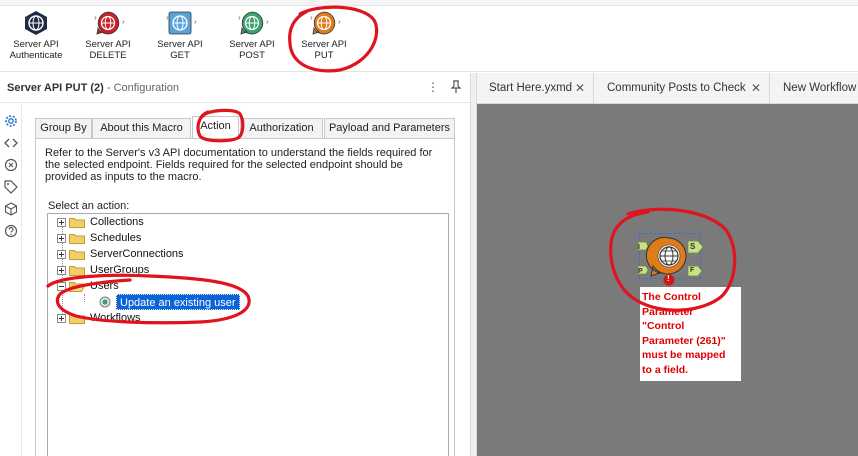  I want to click on error-badge-icon: !, so click(668, 278).